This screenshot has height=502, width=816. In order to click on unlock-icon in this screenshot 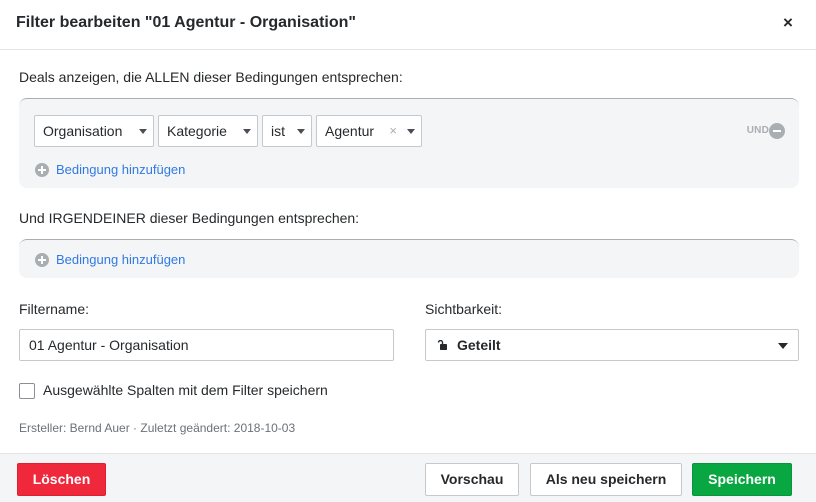, I will do `click(442, 345)`.